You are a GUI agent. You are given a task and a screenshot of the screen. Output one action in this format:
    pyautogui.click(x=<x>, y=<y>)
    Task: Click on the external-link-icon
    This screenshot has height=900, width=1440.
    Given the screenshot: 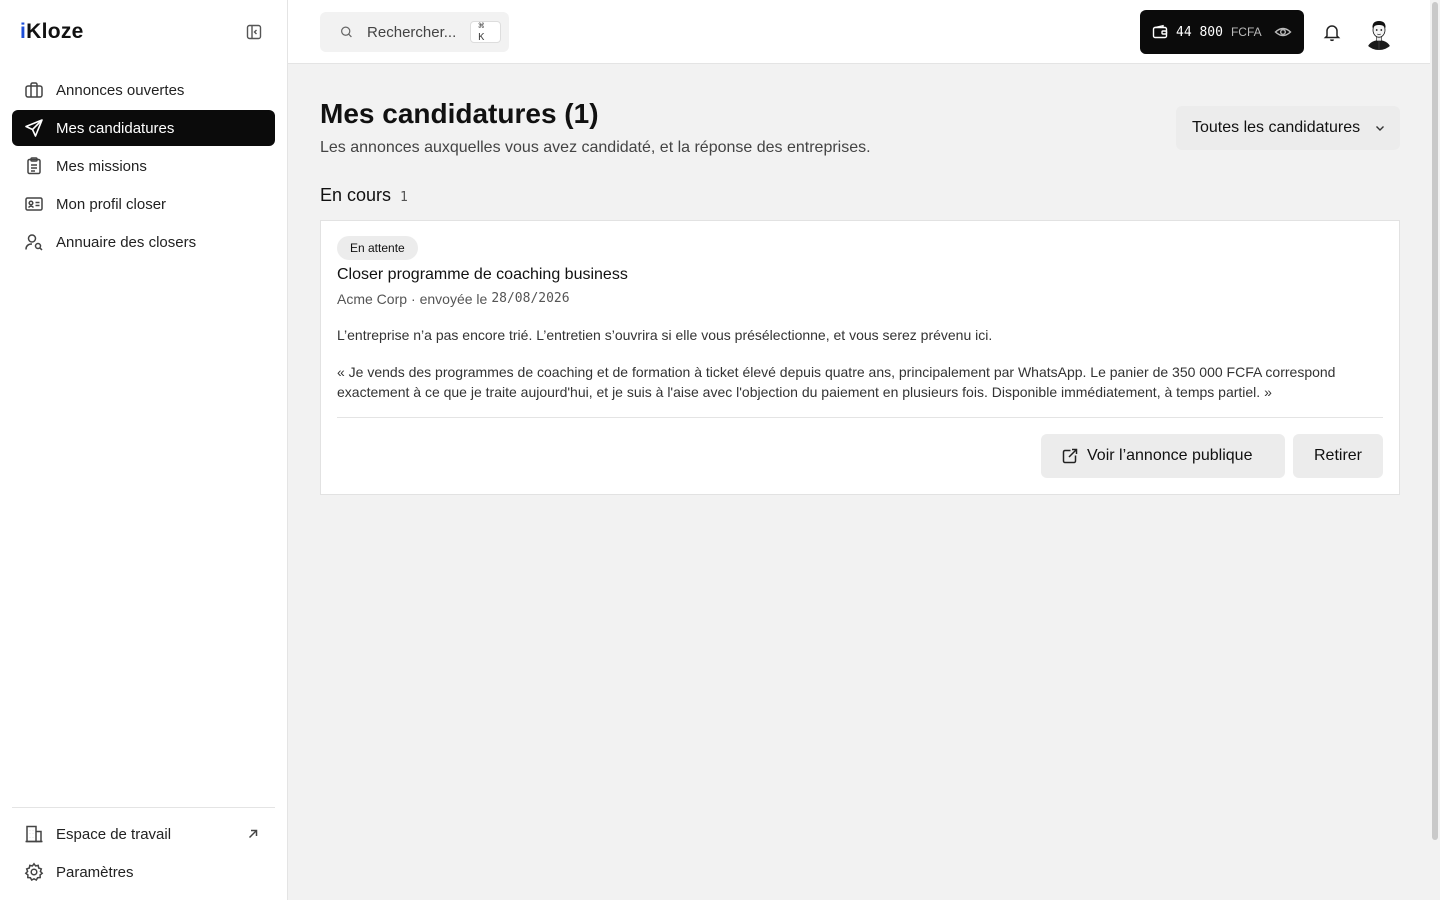 What is the action you would take?
    pyautogui.click(x=1070, y=456)
    